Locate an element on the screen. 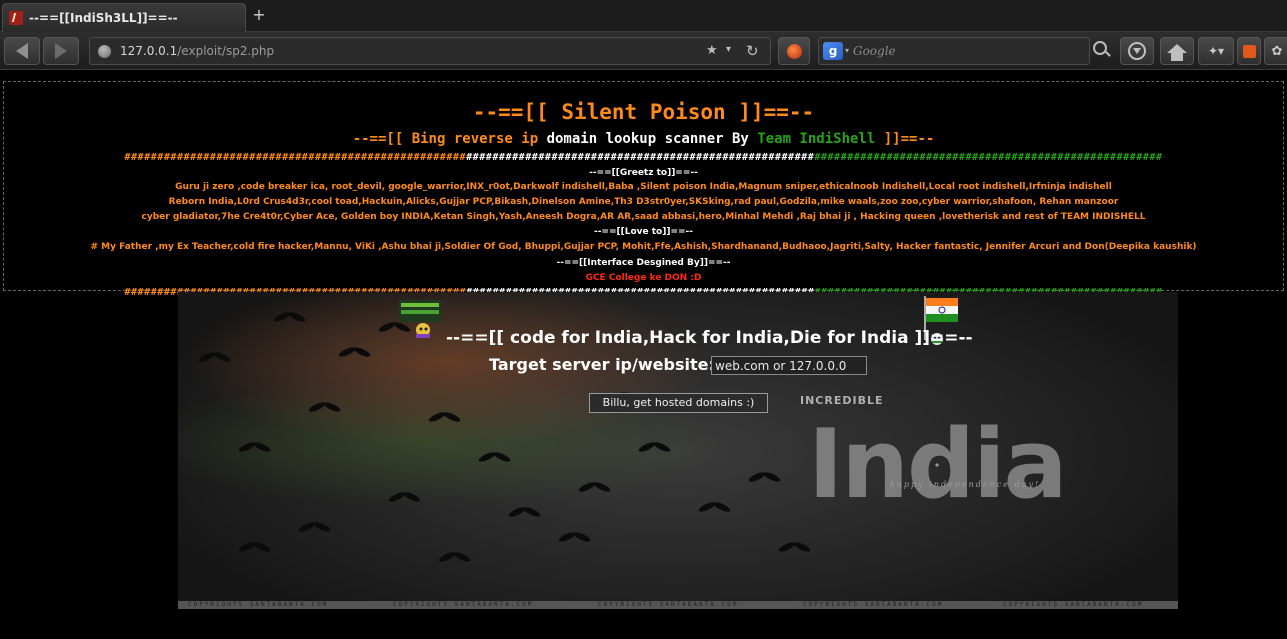  page-title: --==[[ Silent Poison ]]==-- is located at coordinates (643, 112).